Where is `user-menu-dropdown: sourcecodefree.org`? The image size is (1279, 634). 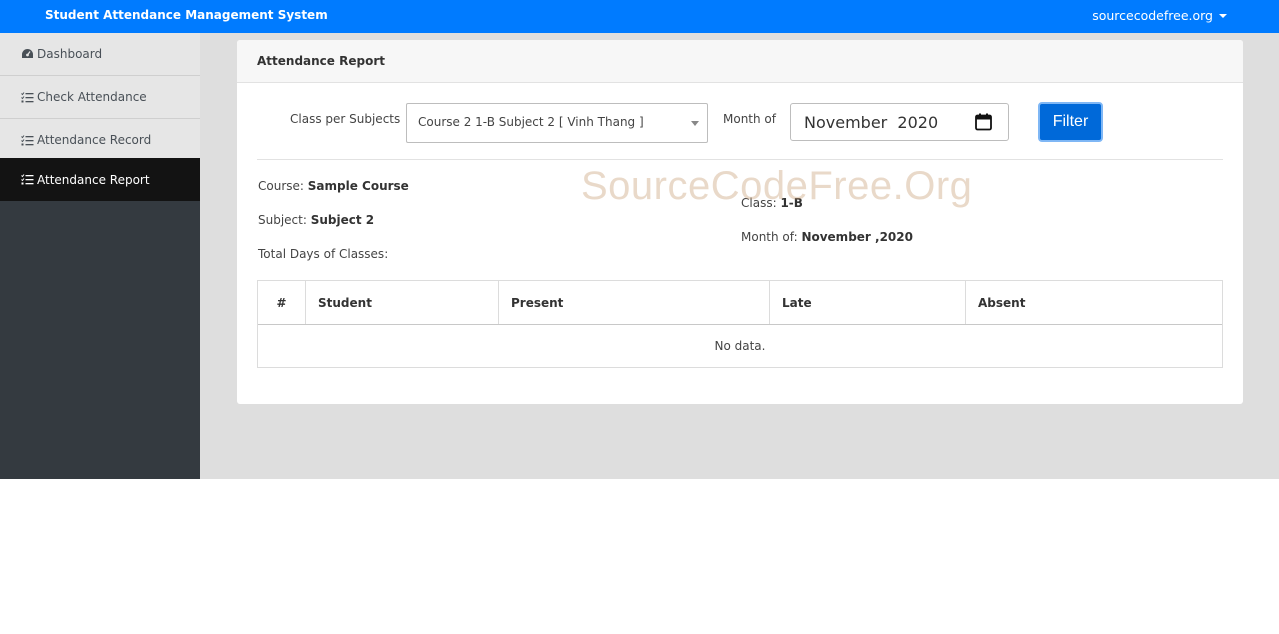
user-menu-dropdown: sourcecodefree.org is located at coordinates (1159, 15).